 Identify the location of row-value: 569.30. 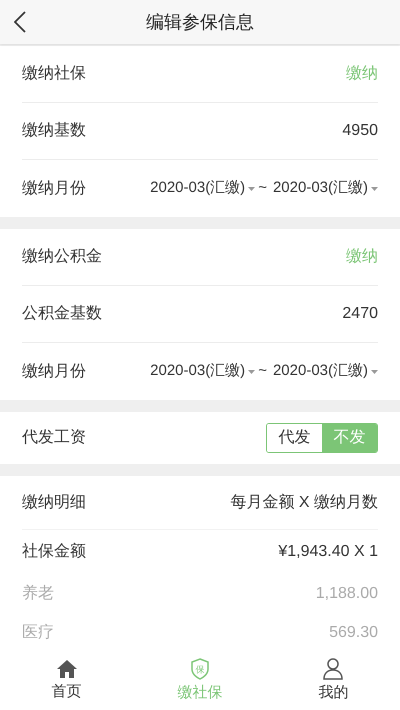
(353, 632).